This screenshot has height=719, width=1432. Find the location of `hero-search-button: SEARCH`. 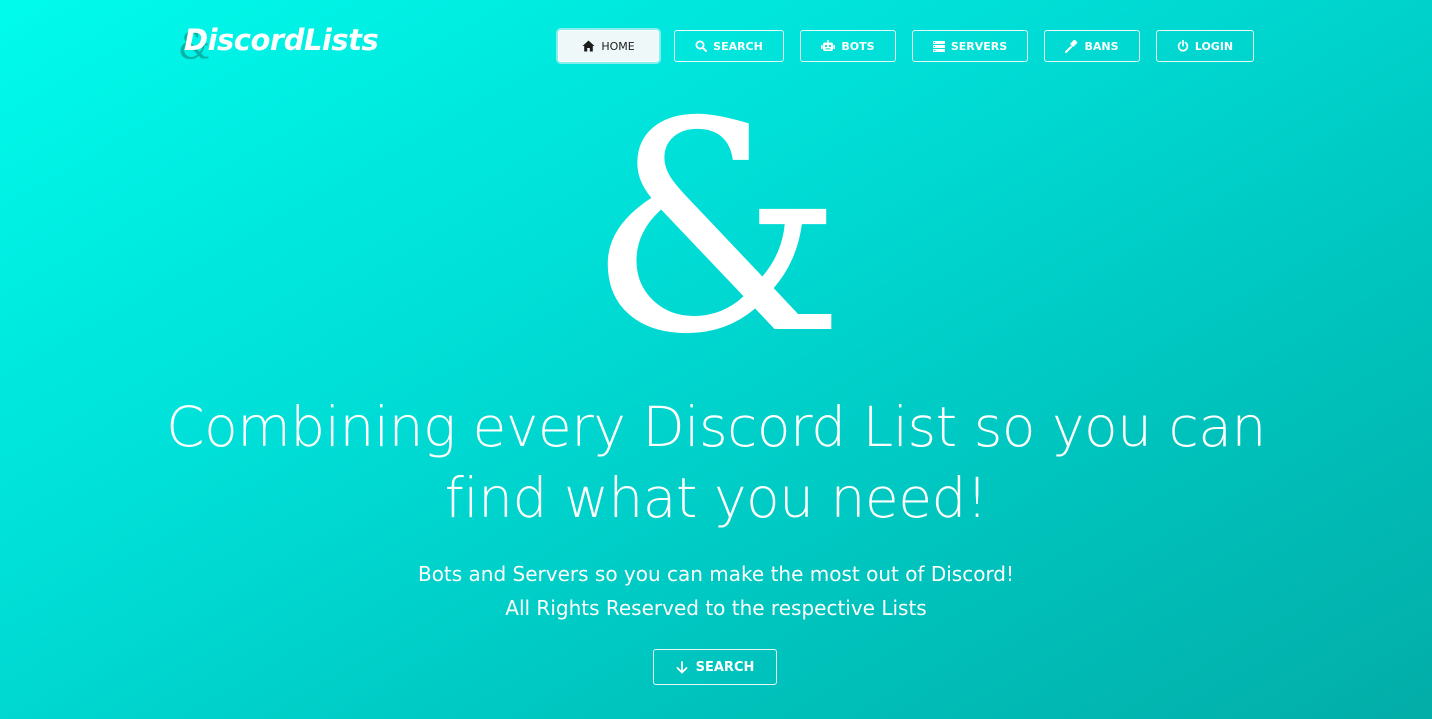

hero-search-button: SEARCH is located at coordinates (715, 667).